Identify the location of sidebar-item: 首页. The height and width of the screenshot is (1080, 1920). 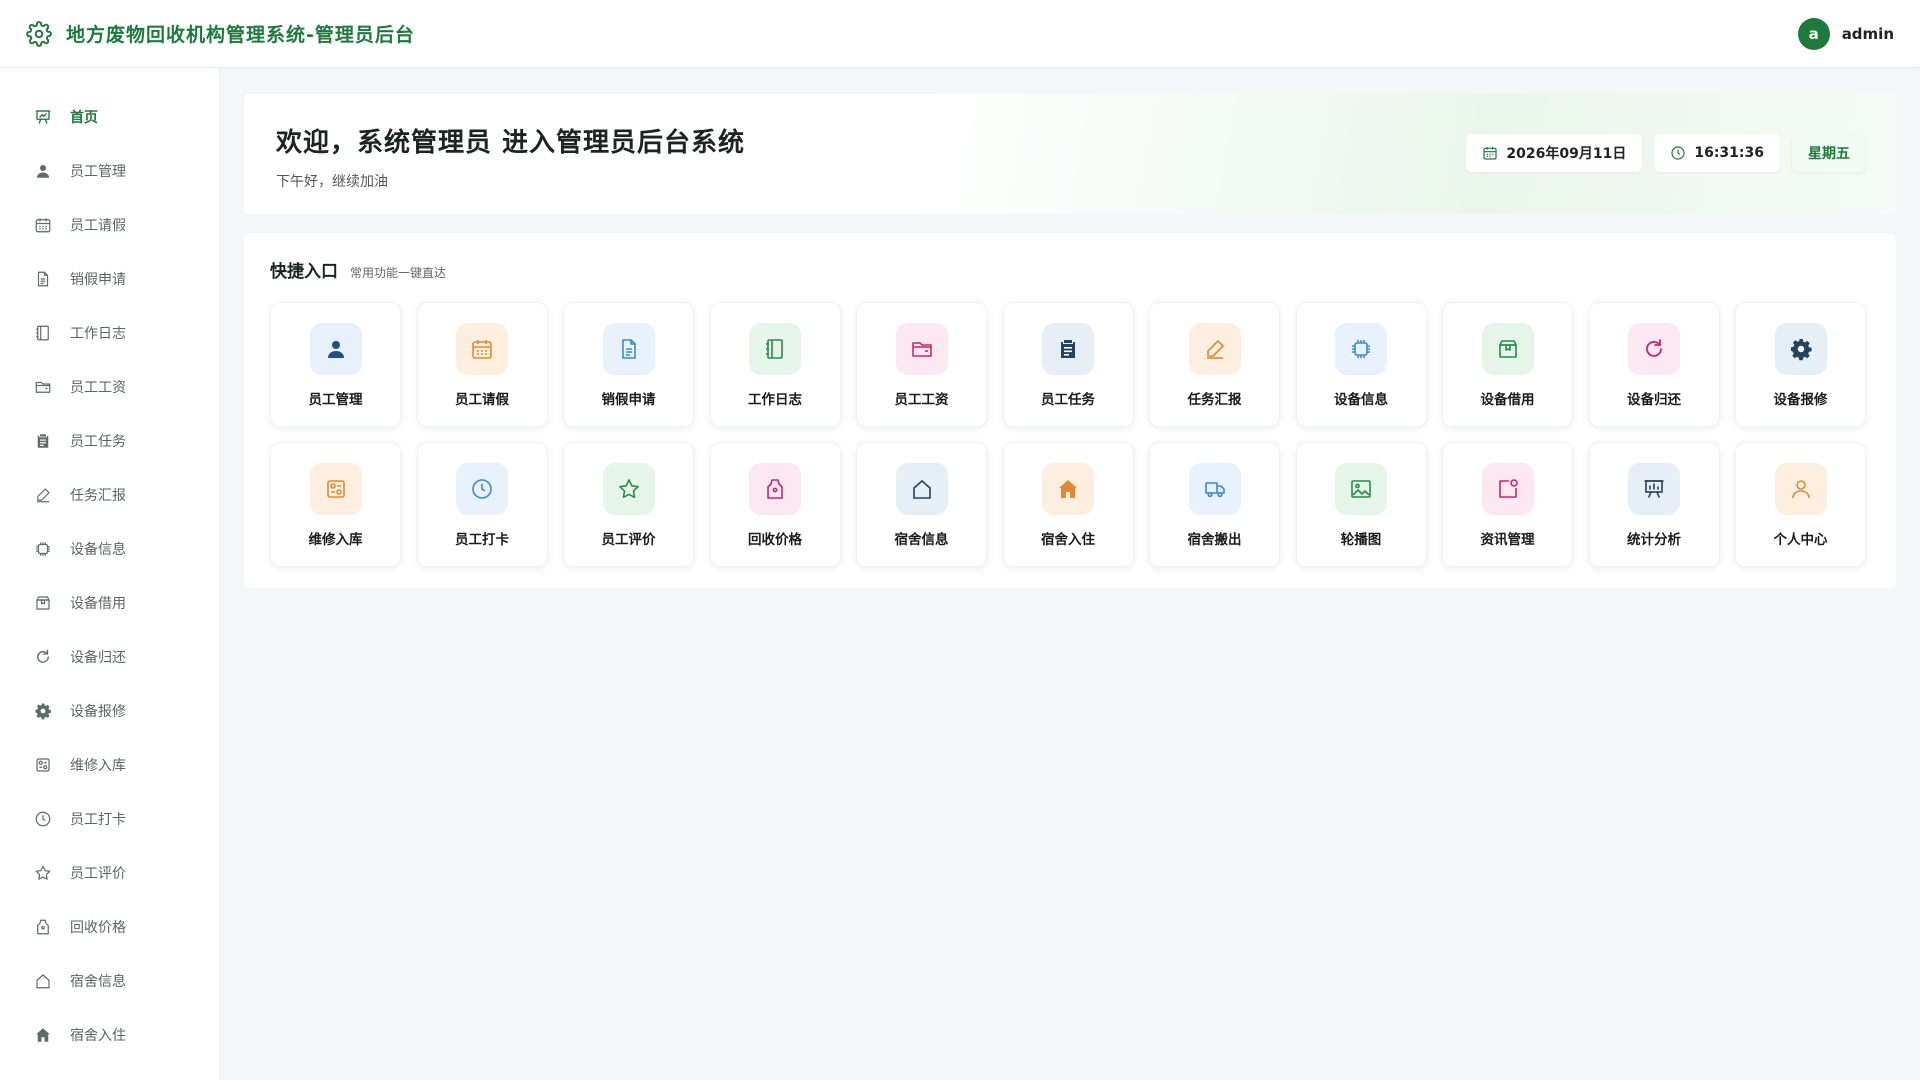
(109, 117).